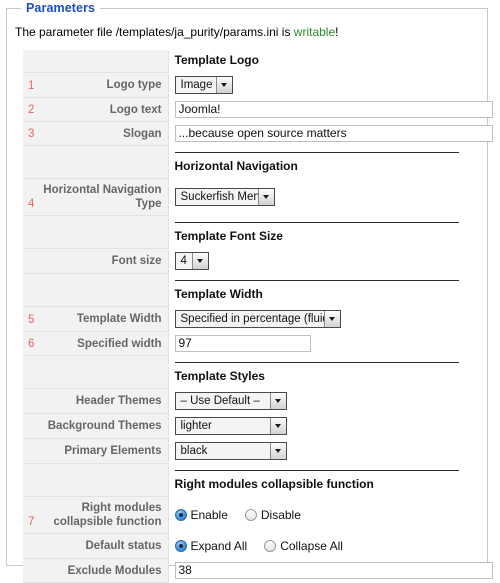  I want to click on table-row: Template Width, so click(248, 290).